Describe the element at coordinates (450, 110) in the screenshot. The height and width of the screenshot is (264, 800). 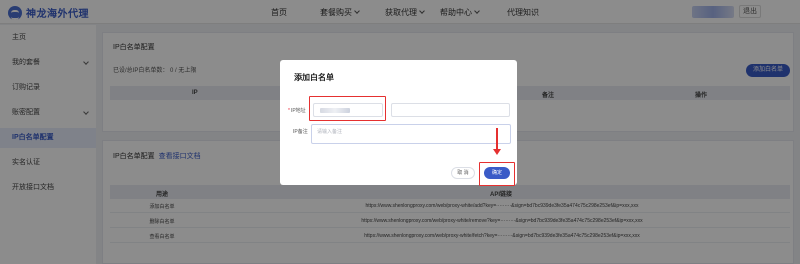
I see `ip-address-input-extra` at that location.